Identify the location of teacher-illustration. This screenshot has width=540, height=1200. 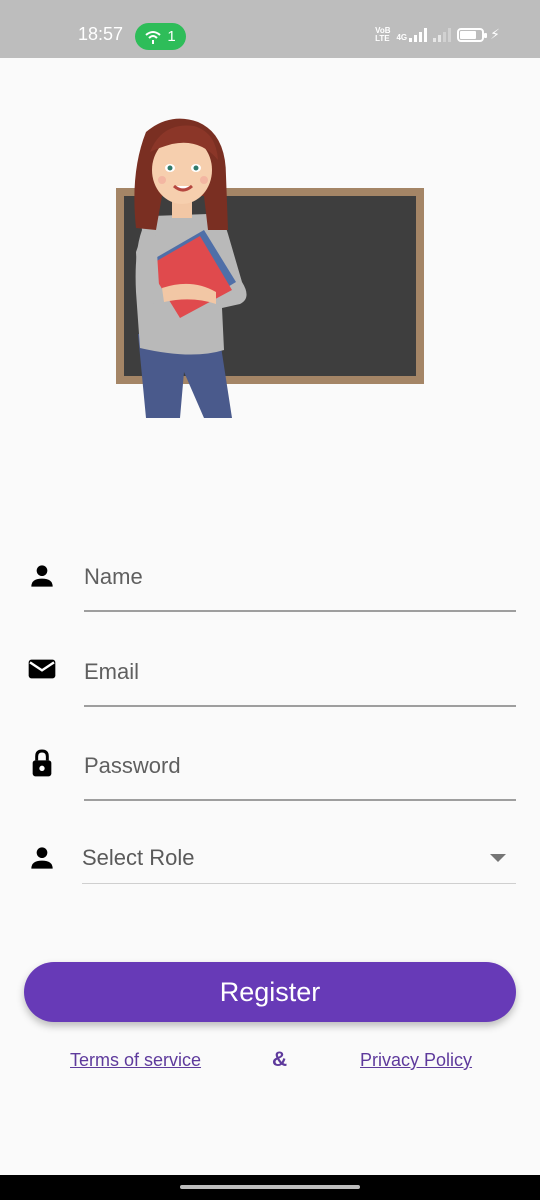
(270, 268).